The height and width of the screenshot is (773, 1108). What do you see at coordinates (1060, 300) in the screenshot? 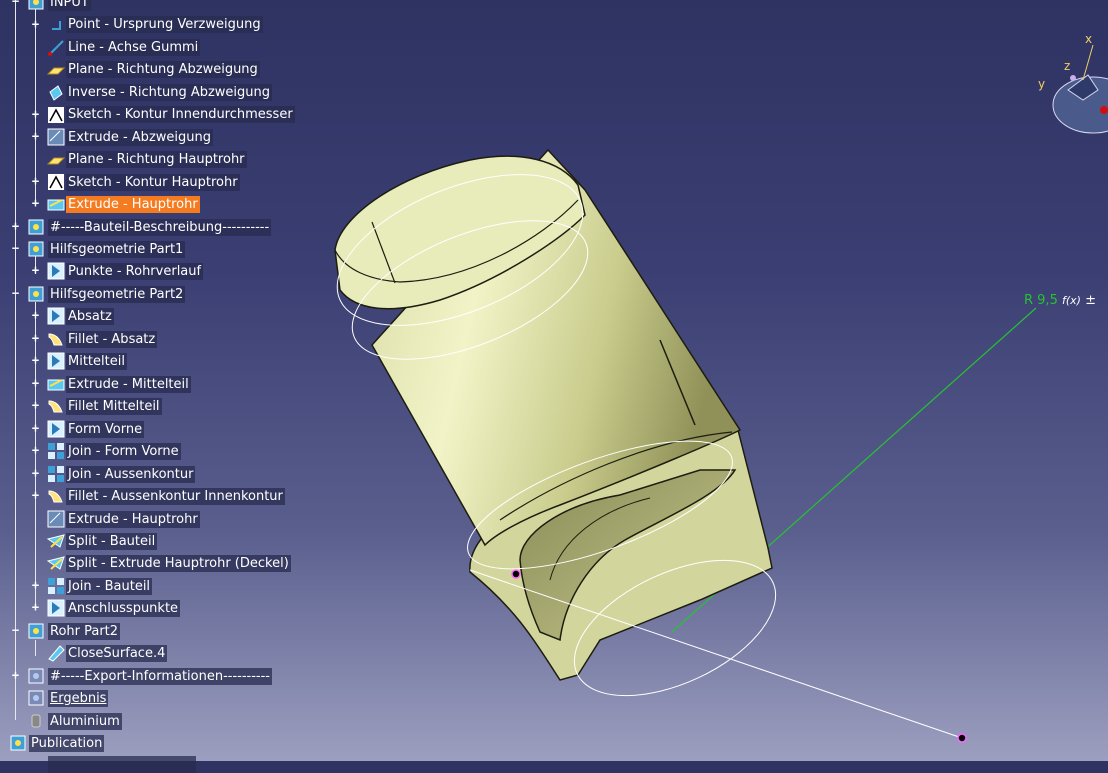
I see `radius-dimension-label: R 9,5 f(x) ±` at bounding box center [1060, 300].